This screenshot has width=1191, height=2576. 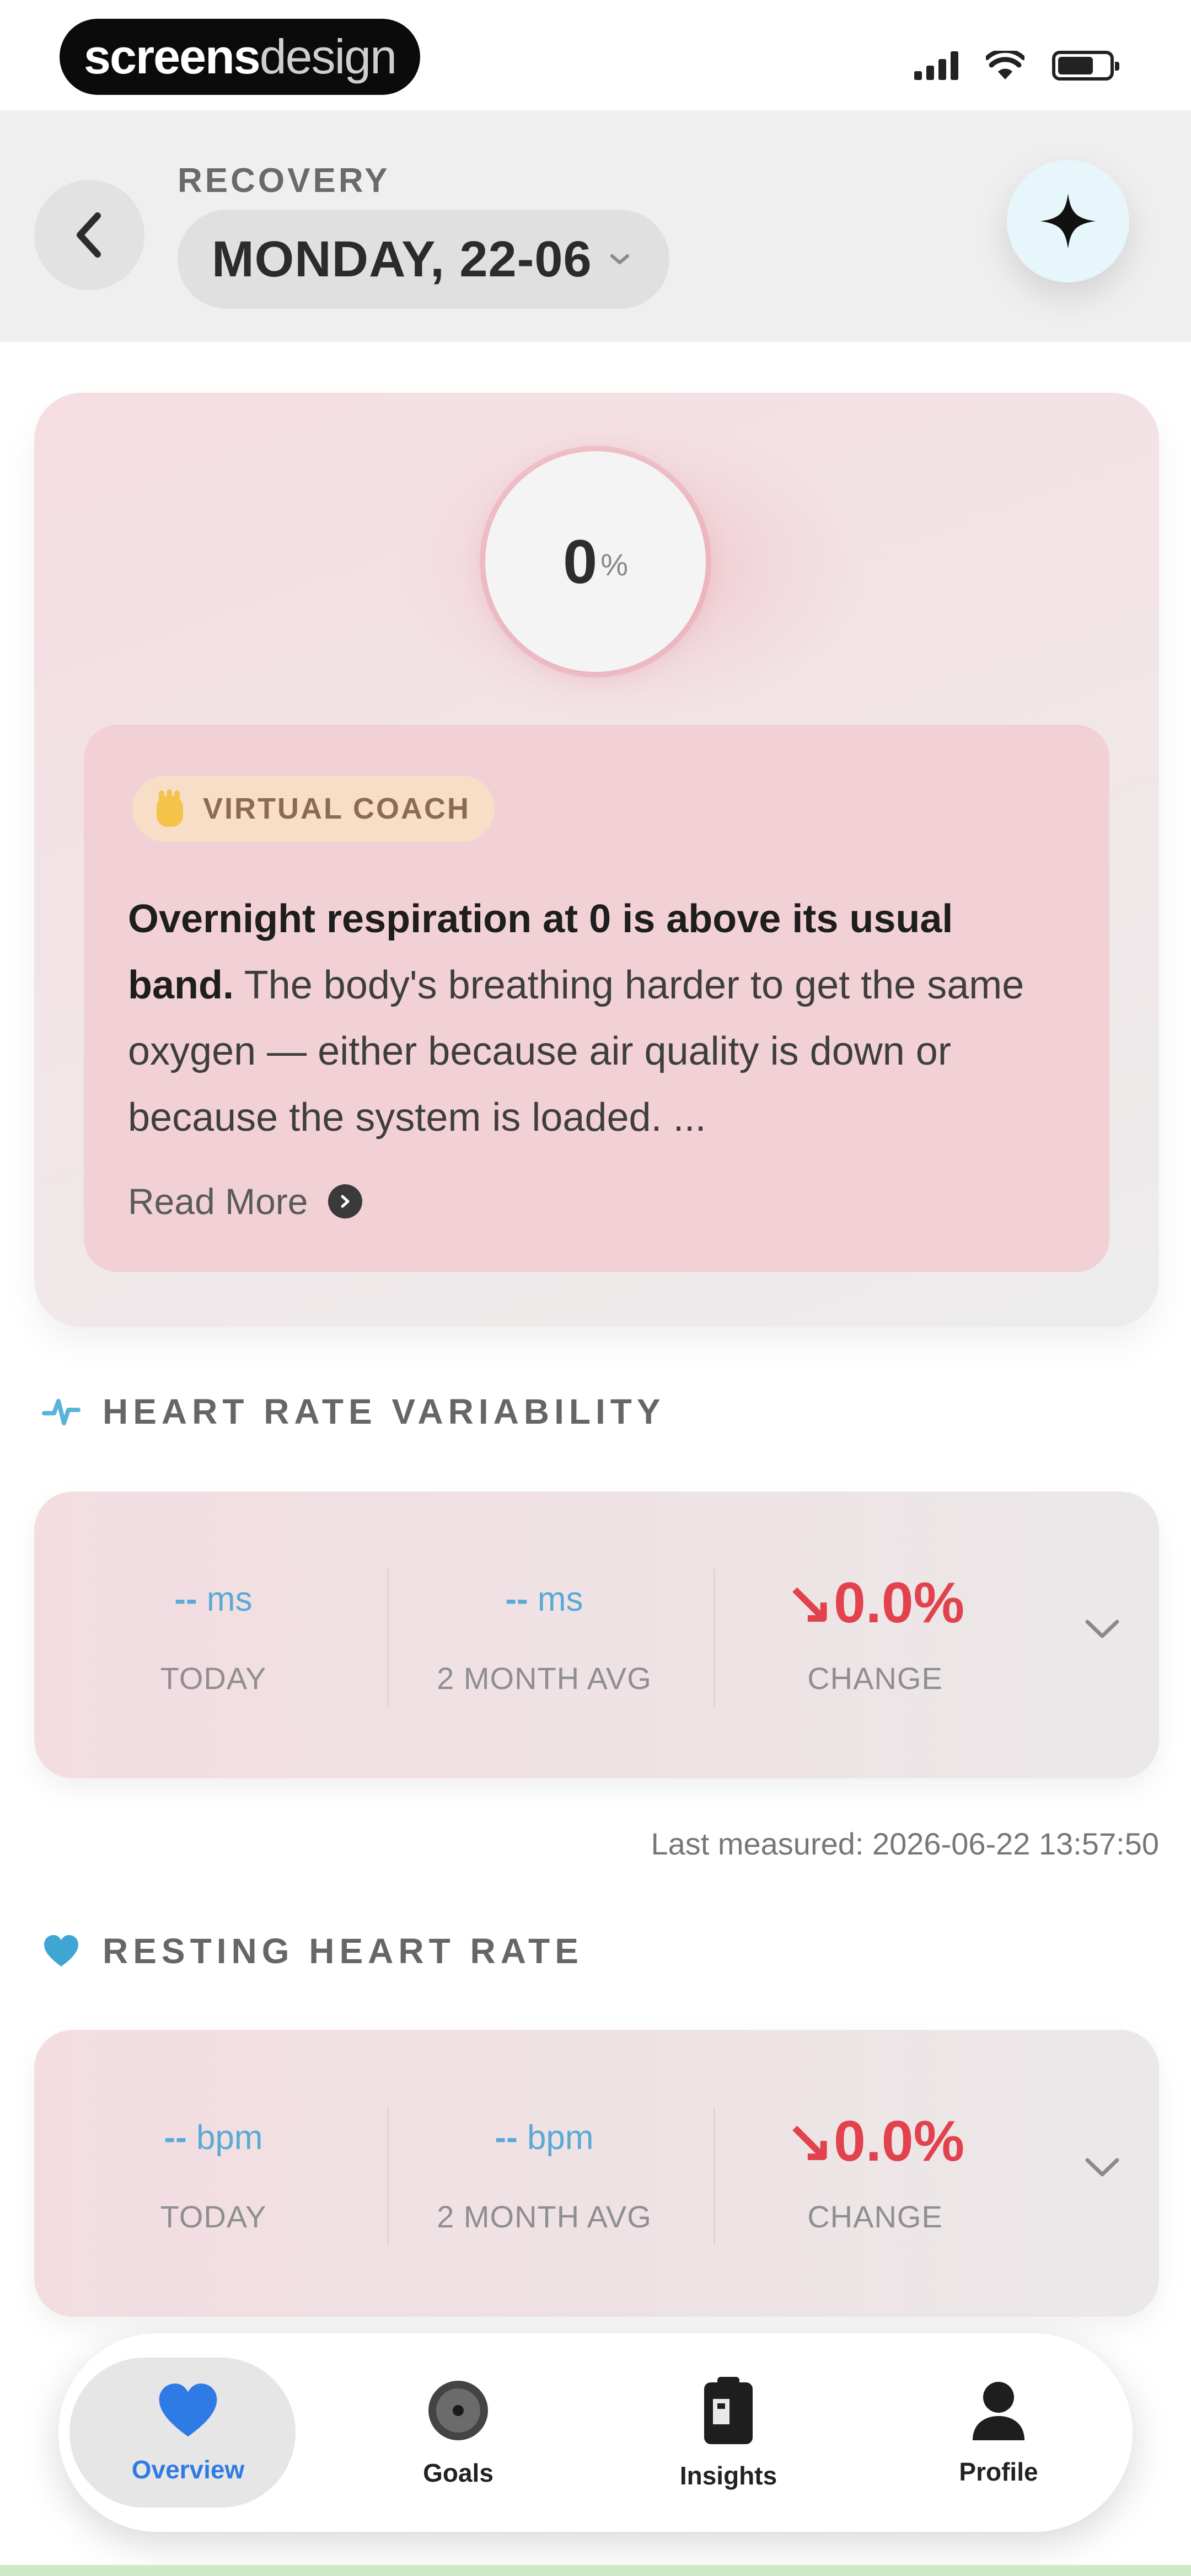 I want to click on pulse-icon, so click(x=61, y=1412).